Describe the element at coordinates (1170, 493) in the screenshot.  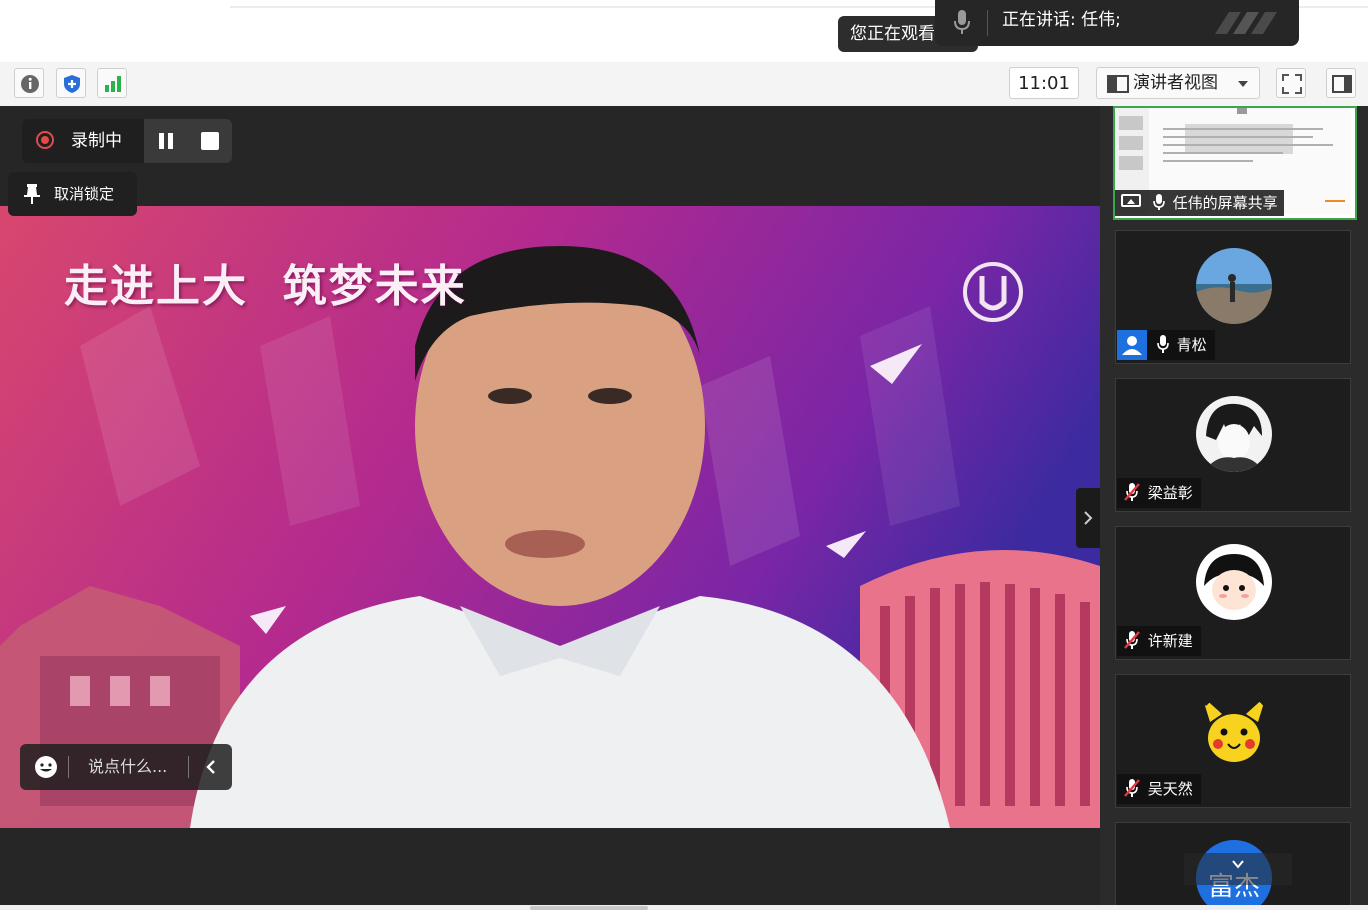
I see `participant-name: 梁益彰` at that location.